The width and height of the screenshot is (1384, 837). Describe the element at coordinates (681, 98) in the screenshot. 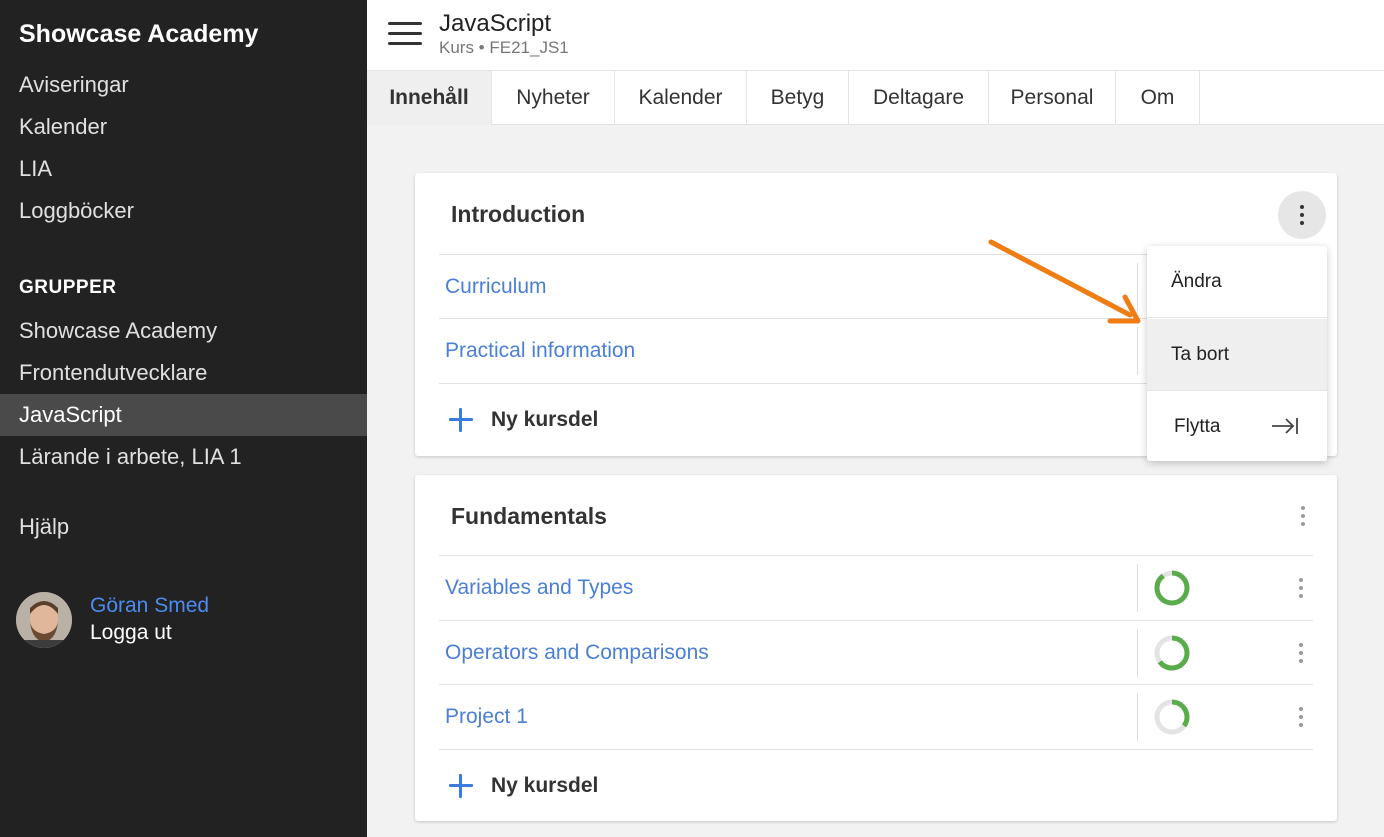

I see `tab-kalender: Kalender` at that location.